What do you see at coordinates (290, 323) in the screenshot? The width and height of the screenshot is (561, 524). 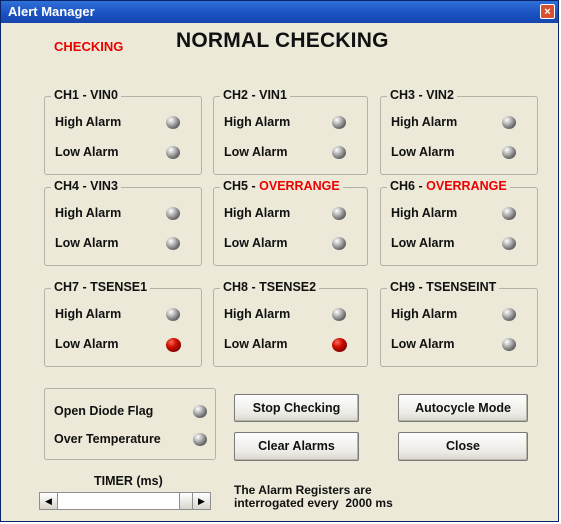 I see `channel-group: CH8 - TSENSE2 High Alarm Low Alarm` at bounding box center [290, 323].